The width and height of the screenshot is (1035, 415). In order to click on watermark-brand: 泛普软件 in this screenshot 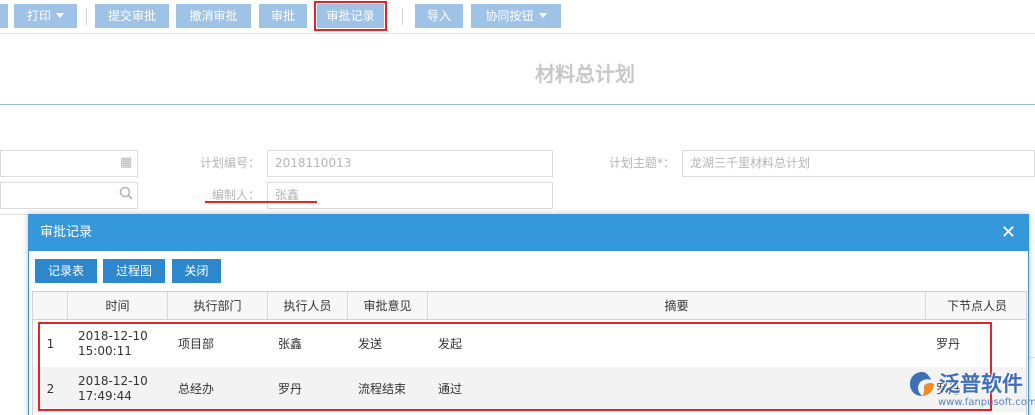, I will do `click(981, 384)`.